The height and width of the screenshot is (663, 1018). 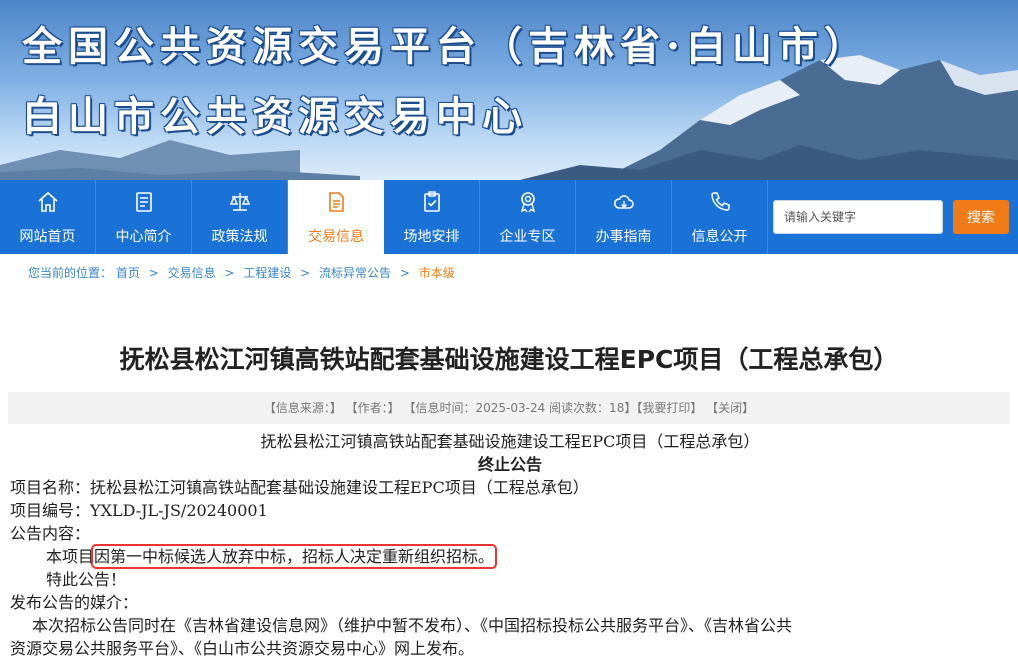 I want to click on meta-time: 【信息时间：2025-03-24 阅读次数：18】, so click(x=520, y=408).